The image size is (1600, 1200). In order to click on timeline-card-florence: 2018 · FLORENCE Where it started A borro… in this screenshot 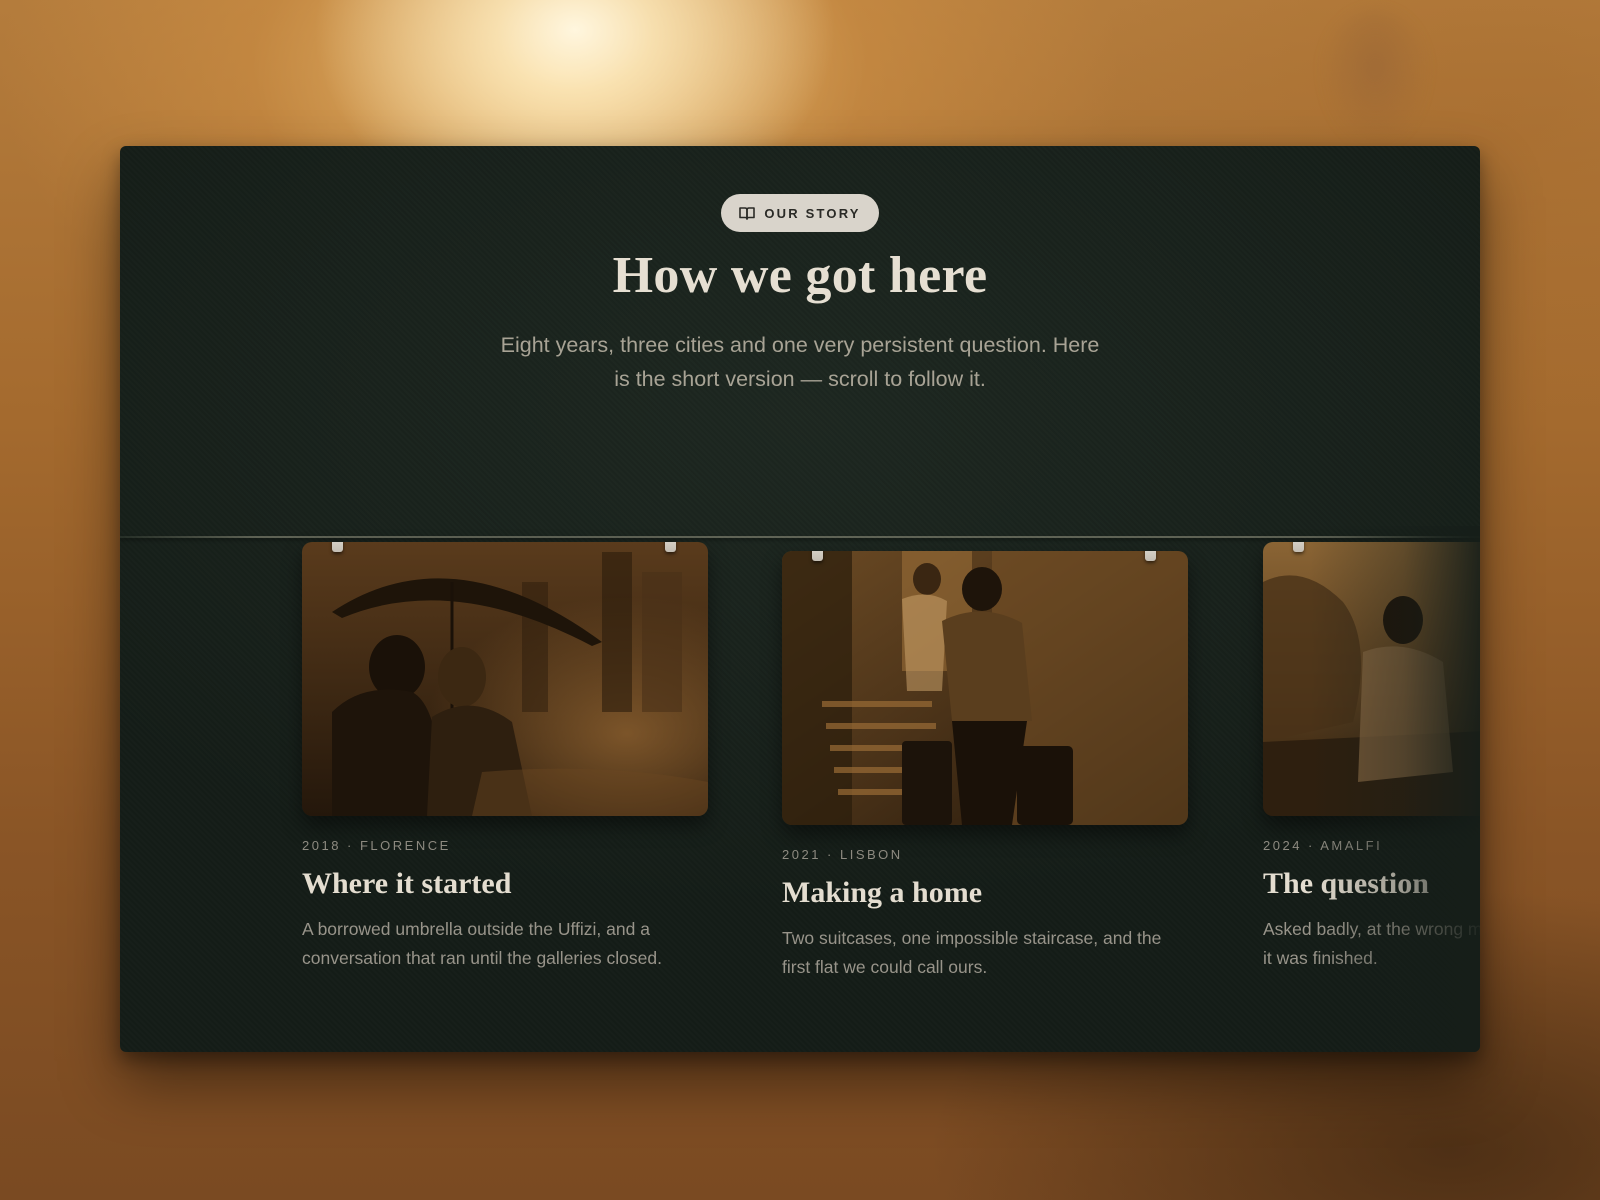, I will do `click(506, 757)`.